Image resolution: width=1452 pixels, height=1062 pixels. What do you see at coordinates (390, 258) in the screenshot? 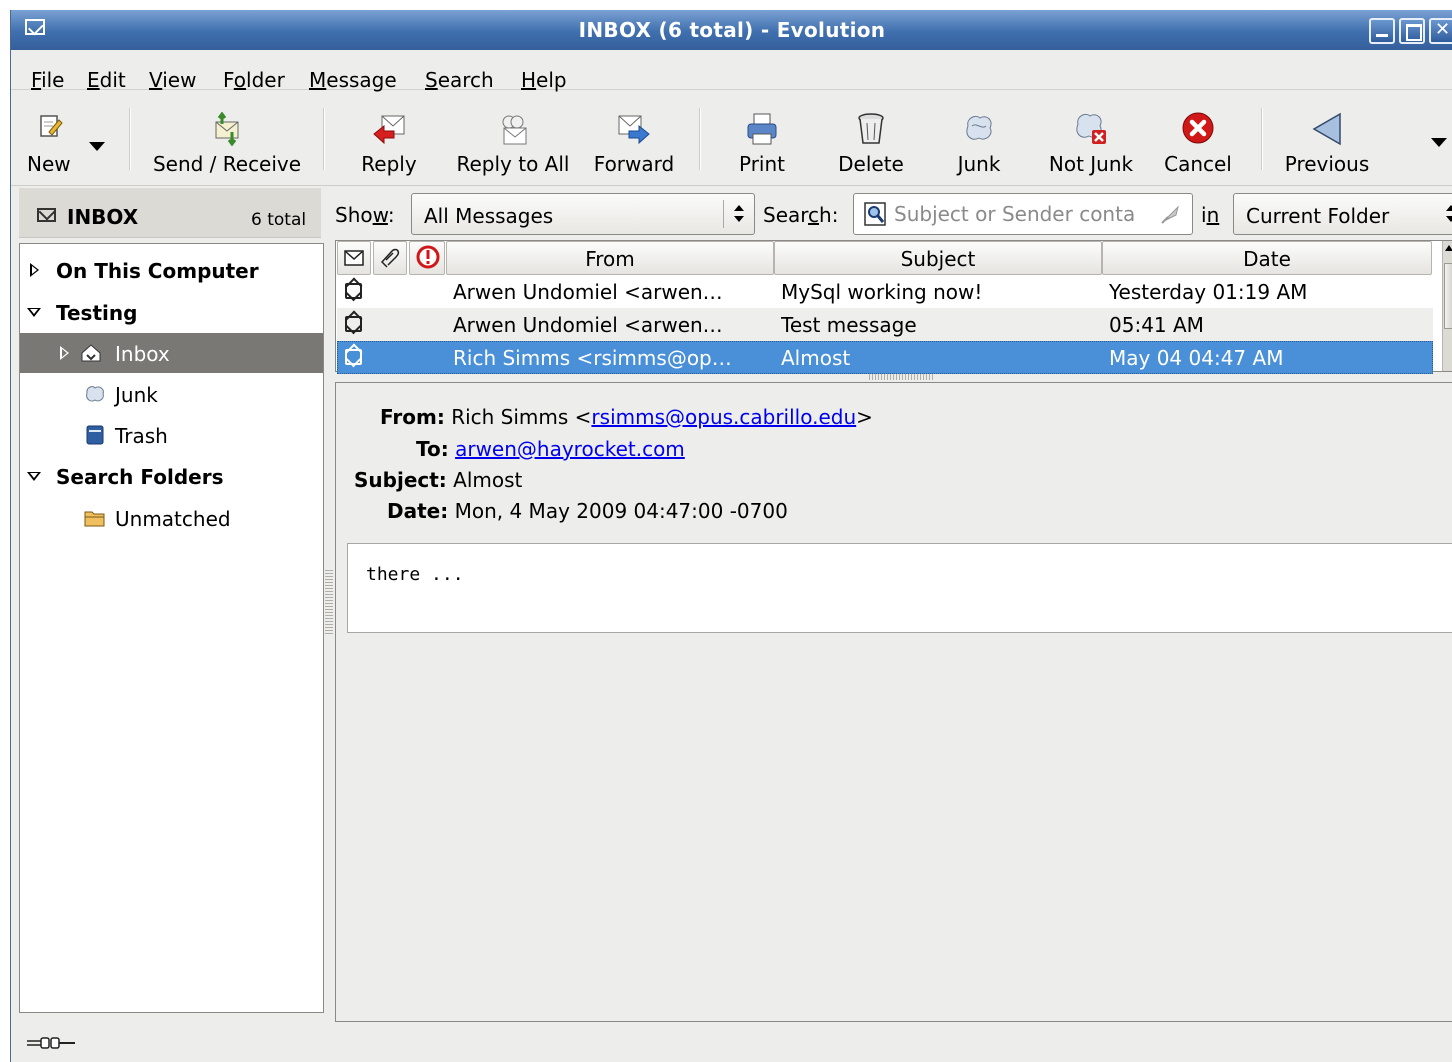
I see `column-attachment` at bounding box center [390, 258].